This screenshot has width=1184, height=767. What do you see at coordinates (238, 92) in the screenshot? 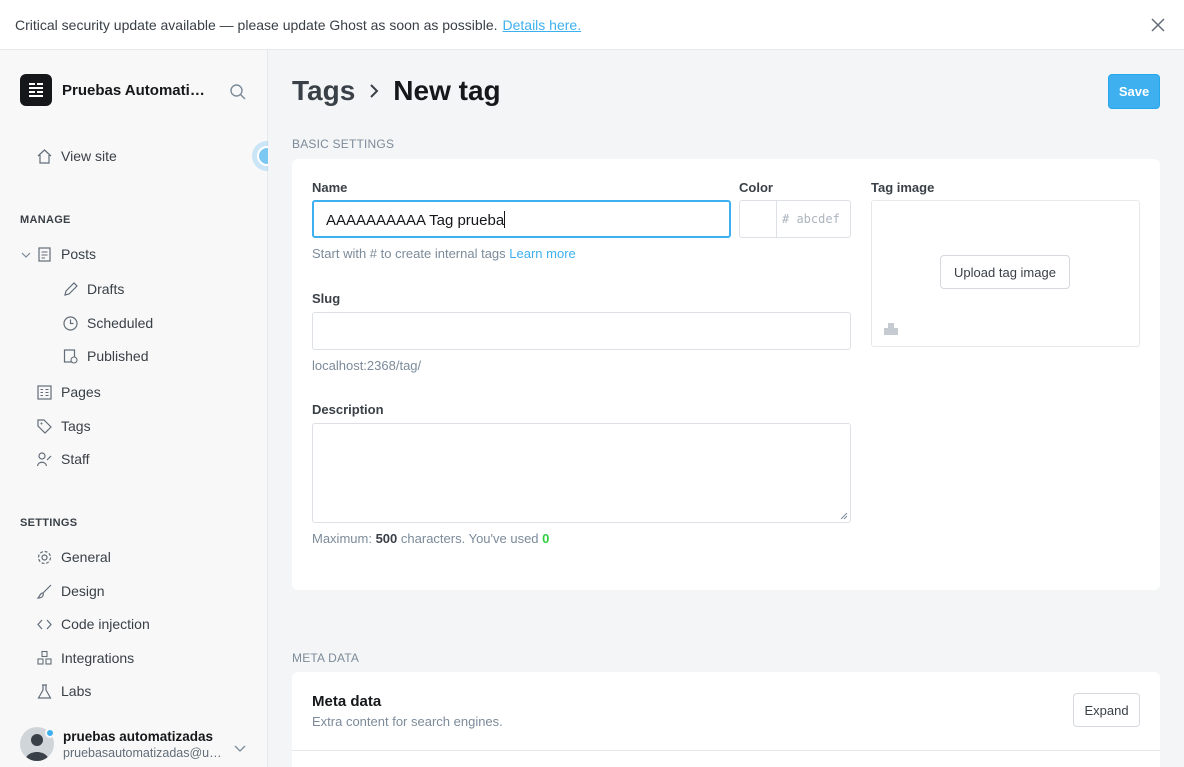
I see `search-icon` at bounding box center [238, 92].